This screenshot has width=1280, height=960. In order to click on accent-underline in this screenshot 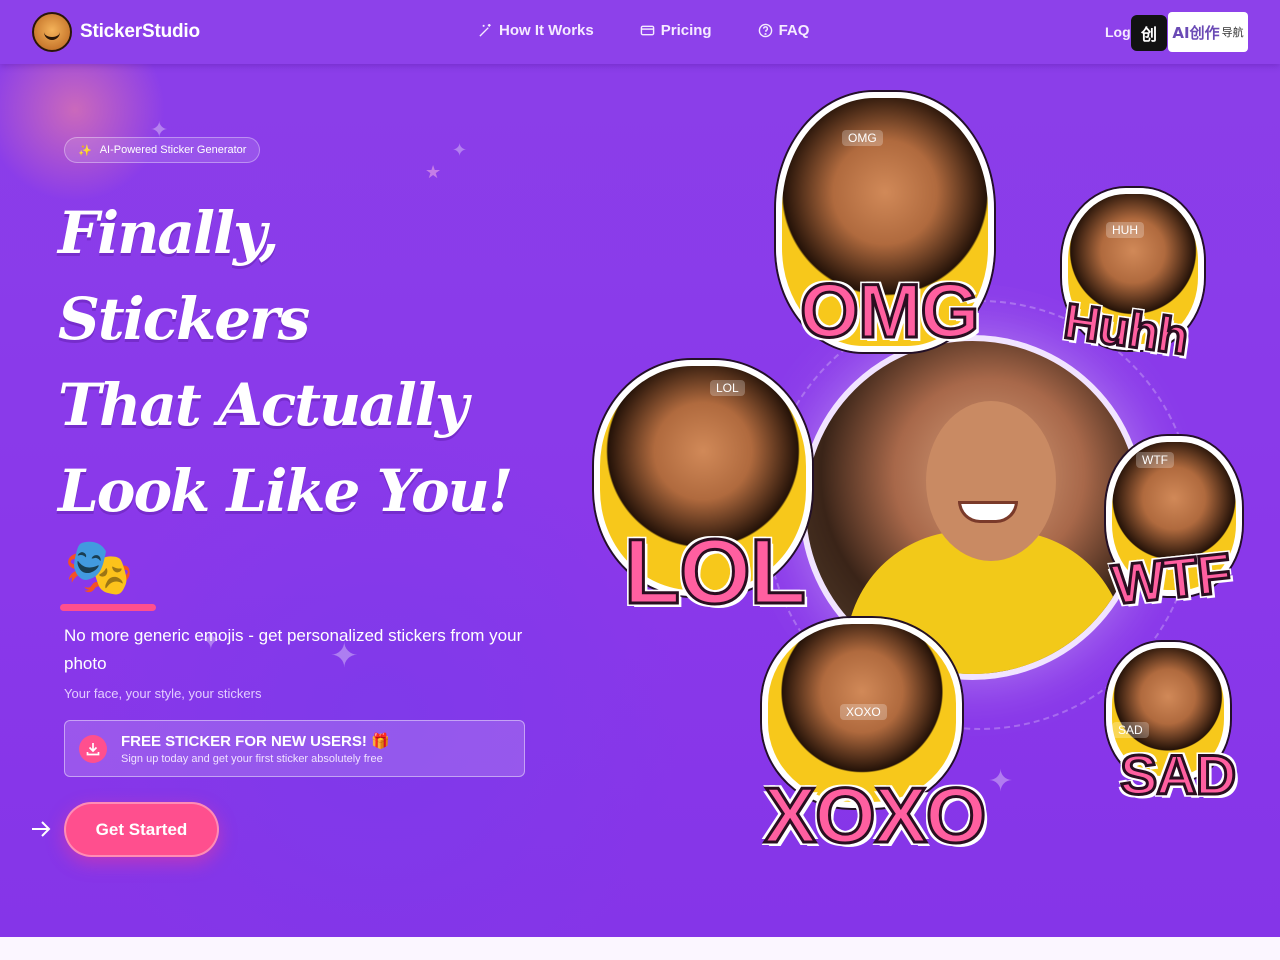, I will do `click(108, 607)`.